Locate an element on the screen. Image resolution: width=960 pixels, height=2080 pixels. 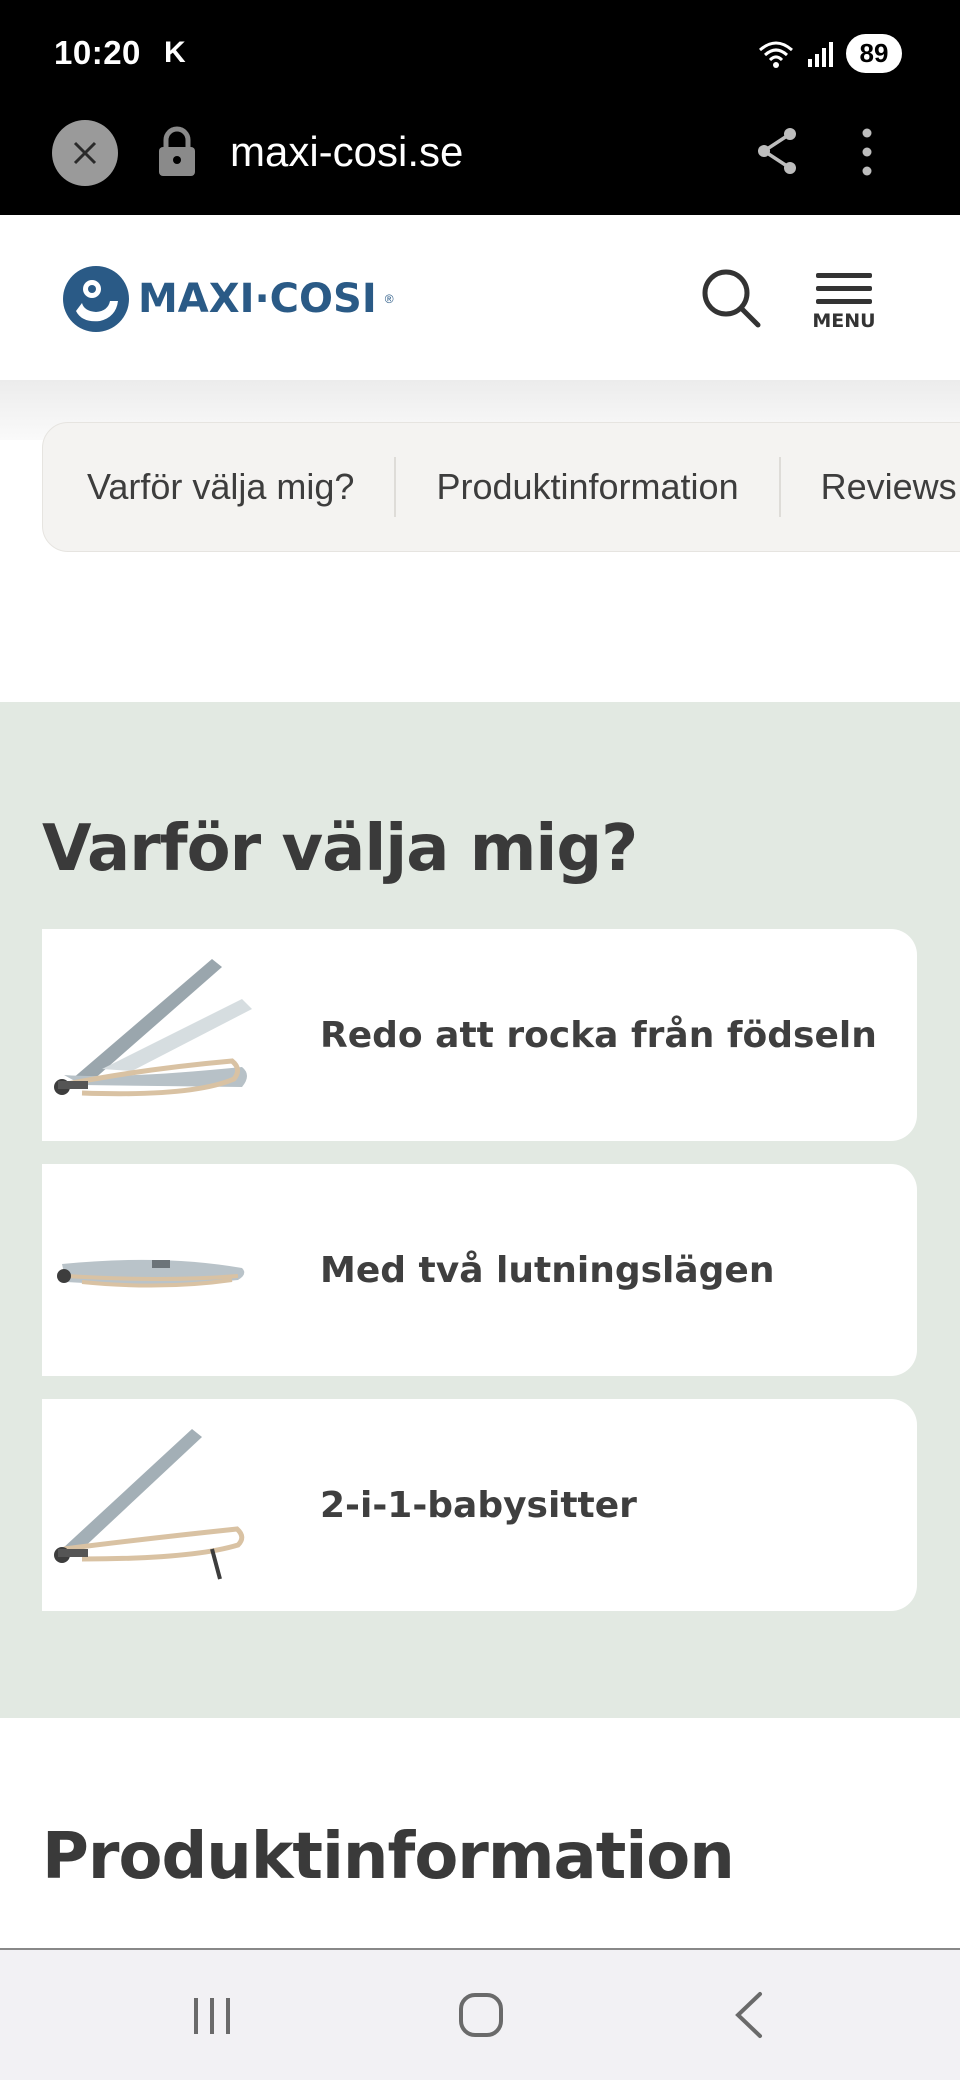
logo-text: MAXI·COSI is located at coordinates (257, 299).